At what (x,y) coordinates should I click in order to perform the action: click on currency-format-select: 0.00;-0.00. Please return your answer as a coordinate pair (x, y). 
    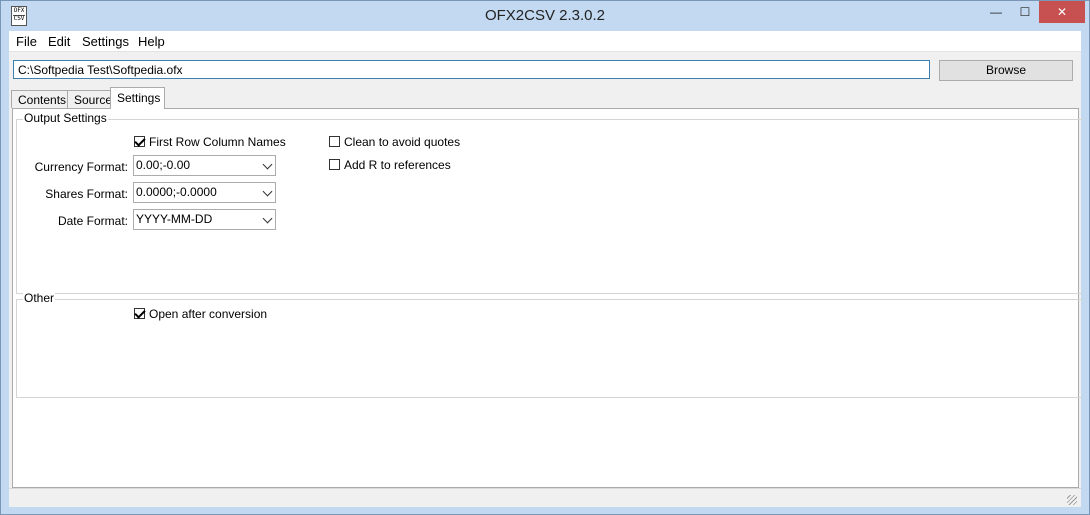
    Looking at the image, I should click on (204, 165).